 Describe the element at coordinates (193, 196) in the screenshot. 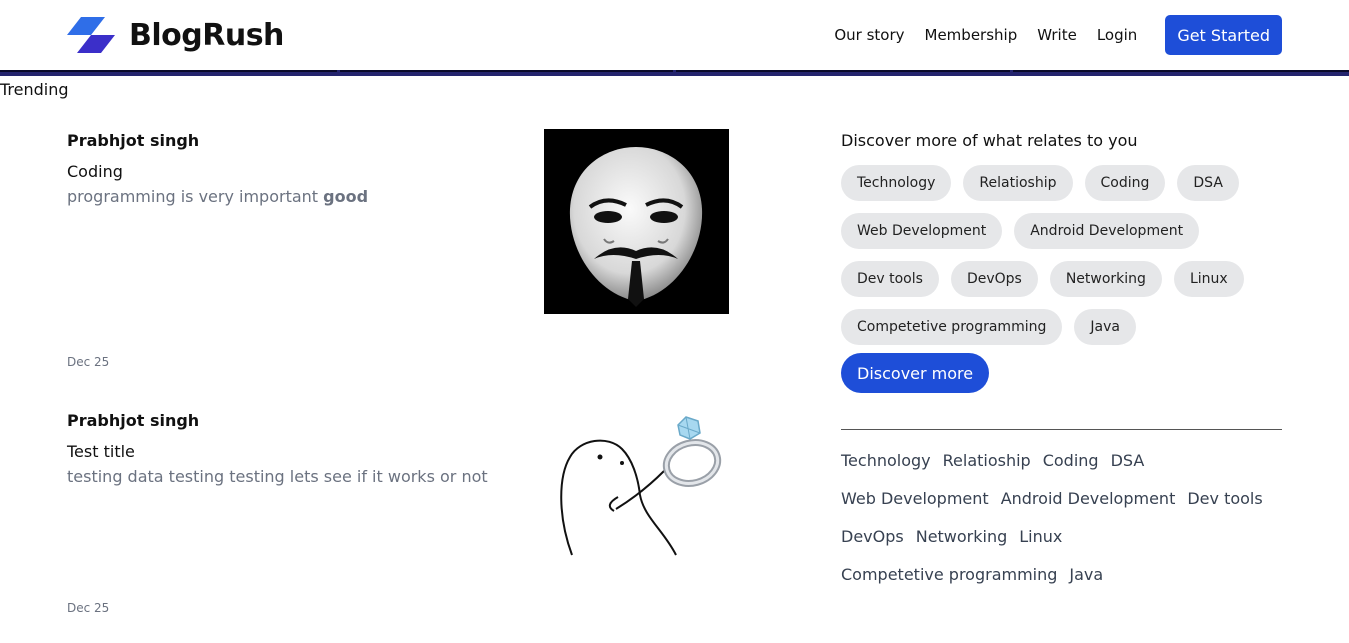

I see `post-excerpt-text: programming is very important` at that location.